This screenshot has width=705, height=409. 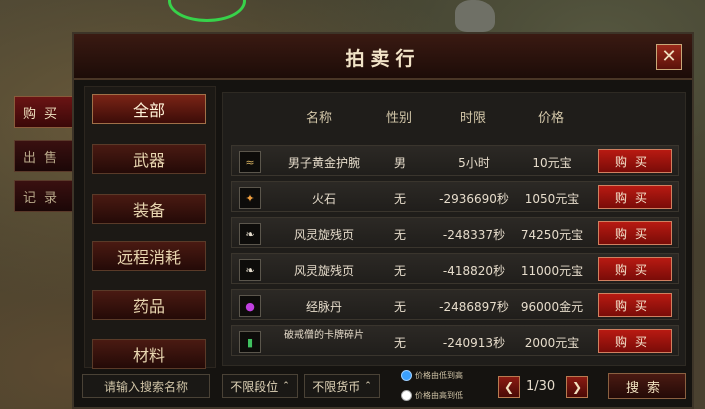 What do you see at coordinates (475, 16) in the screenshot?
I see `scenery-rock` at bounding box center [475, 16].